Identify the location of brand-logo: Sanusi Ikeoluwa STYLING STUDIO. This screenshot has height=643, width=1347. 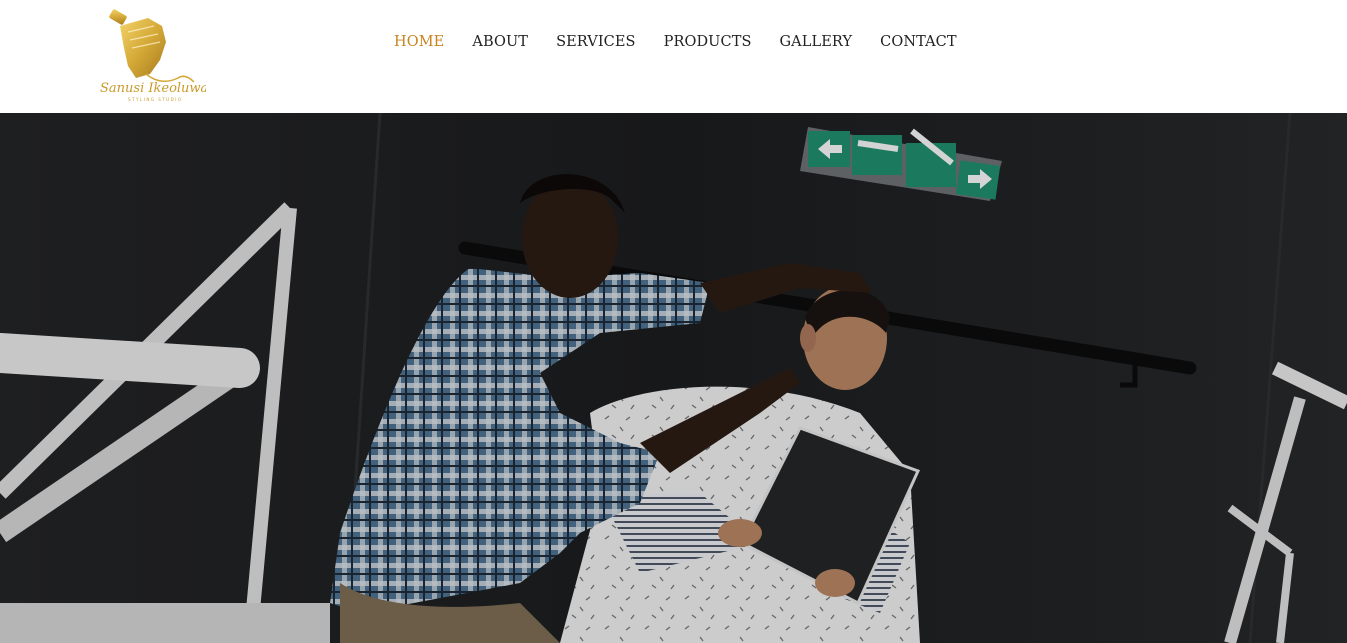
(153, 56).